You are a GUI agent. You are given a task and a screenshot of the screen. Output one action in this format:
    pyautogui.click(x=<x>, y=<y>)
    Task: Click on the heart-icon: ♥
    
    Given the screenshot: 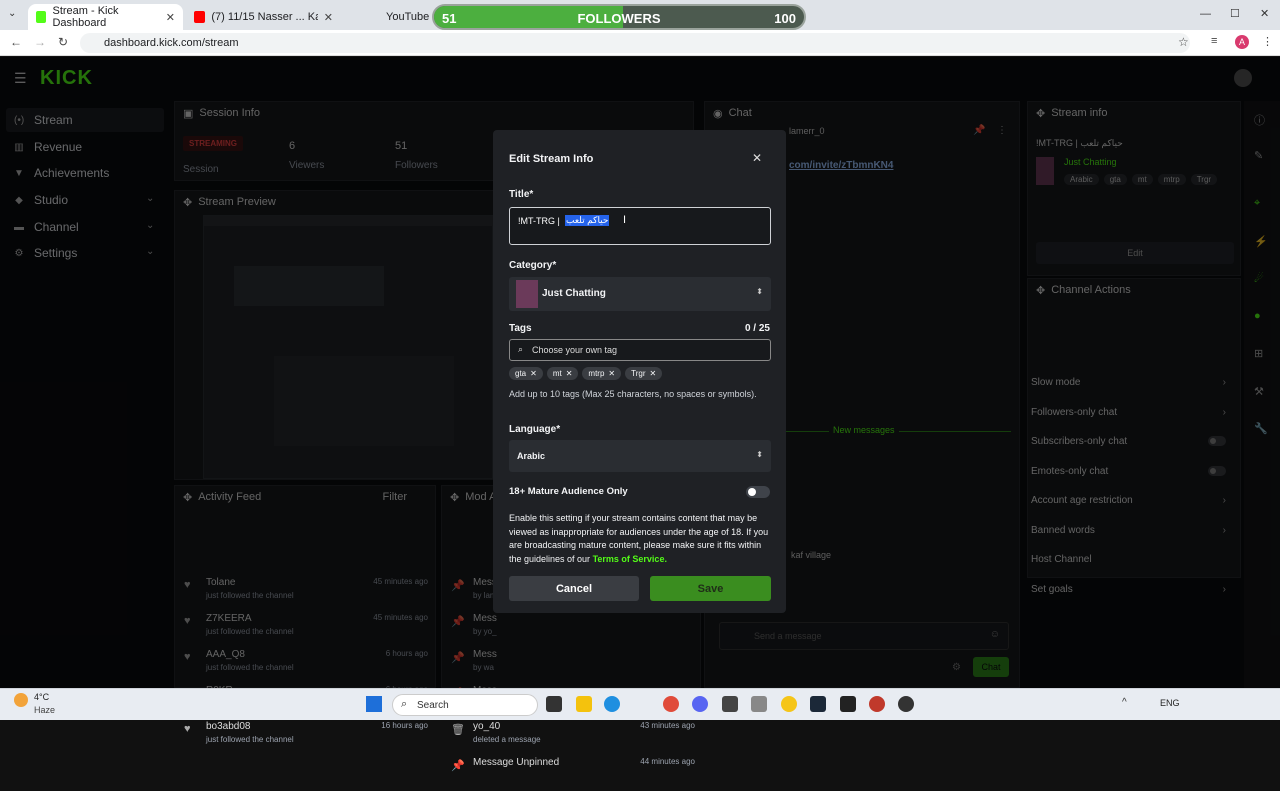 What is the action you would take?
    pyautogui.click(x=187, y=621)
    